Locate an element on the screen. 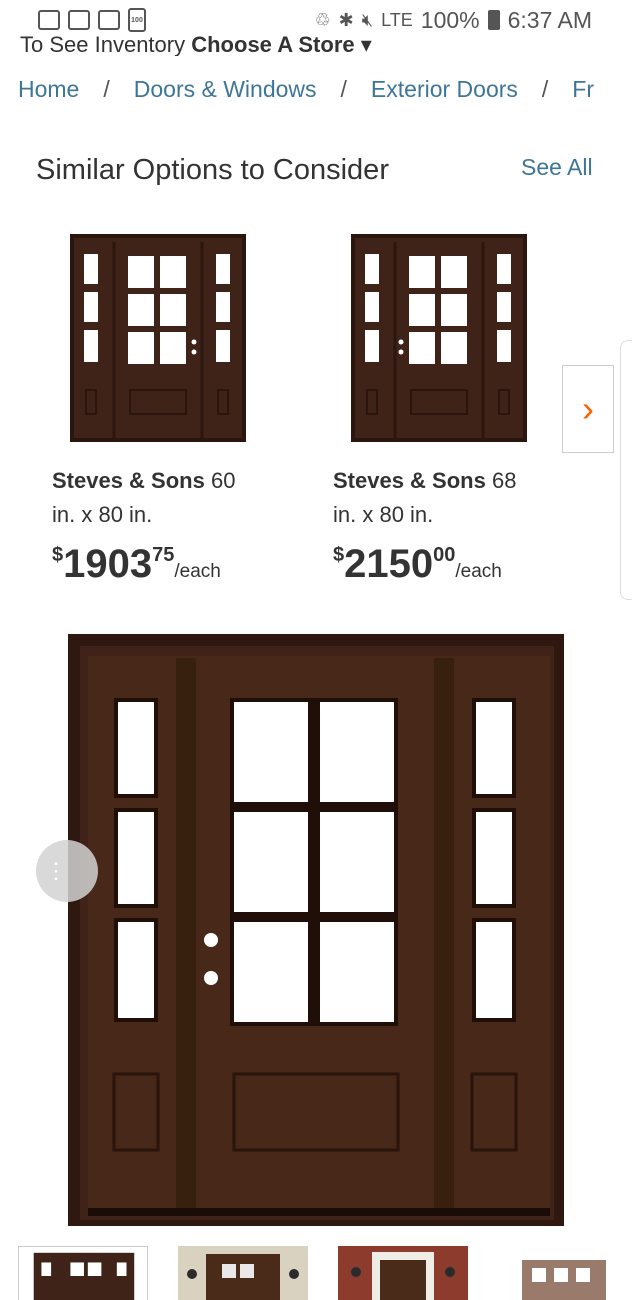 This screenshot has height=1300, width=632. mute-icon: 🔇︎ is located at coordinates (367, 19).